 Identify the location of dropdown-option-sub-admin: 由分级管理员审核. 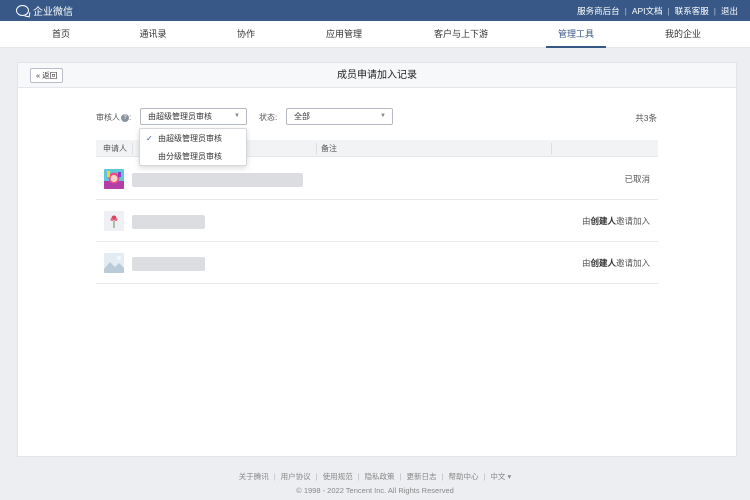
(193, 157).